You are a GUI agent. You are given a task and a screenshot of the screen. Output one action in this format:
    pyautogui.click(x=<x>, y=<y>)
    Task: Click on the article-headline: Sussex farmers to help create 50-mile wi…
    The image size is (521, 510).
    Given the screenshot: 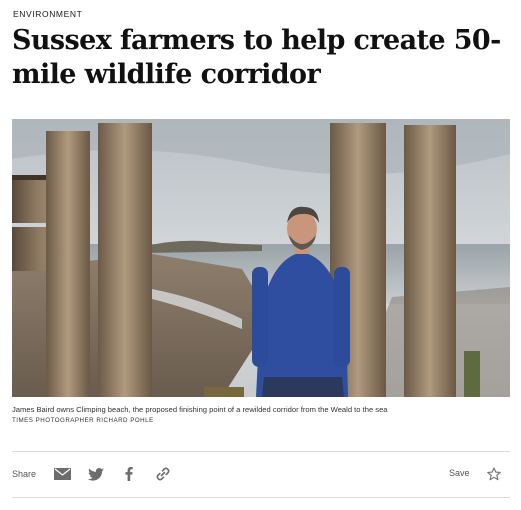 What is the action you would take?
    pyautogui.click(x=256, y=57)
    